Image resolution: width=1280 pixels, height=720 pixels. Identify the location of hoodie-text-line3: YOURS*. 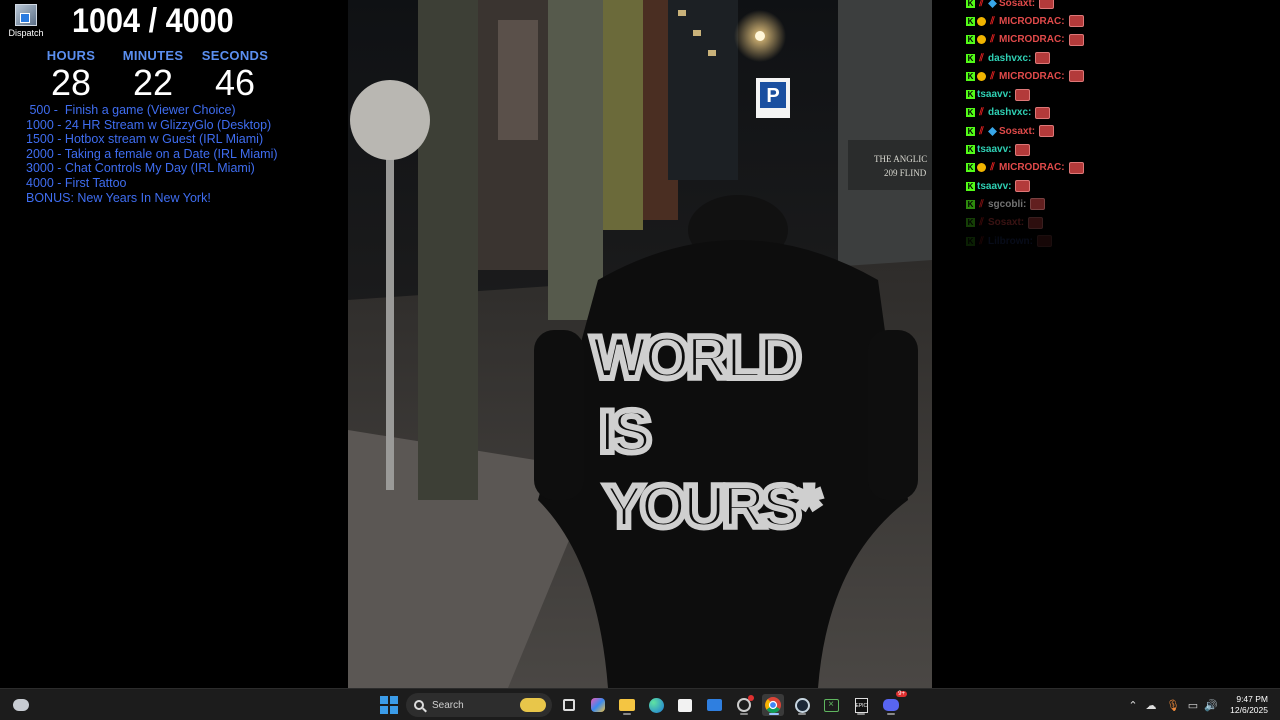
(712, 506).